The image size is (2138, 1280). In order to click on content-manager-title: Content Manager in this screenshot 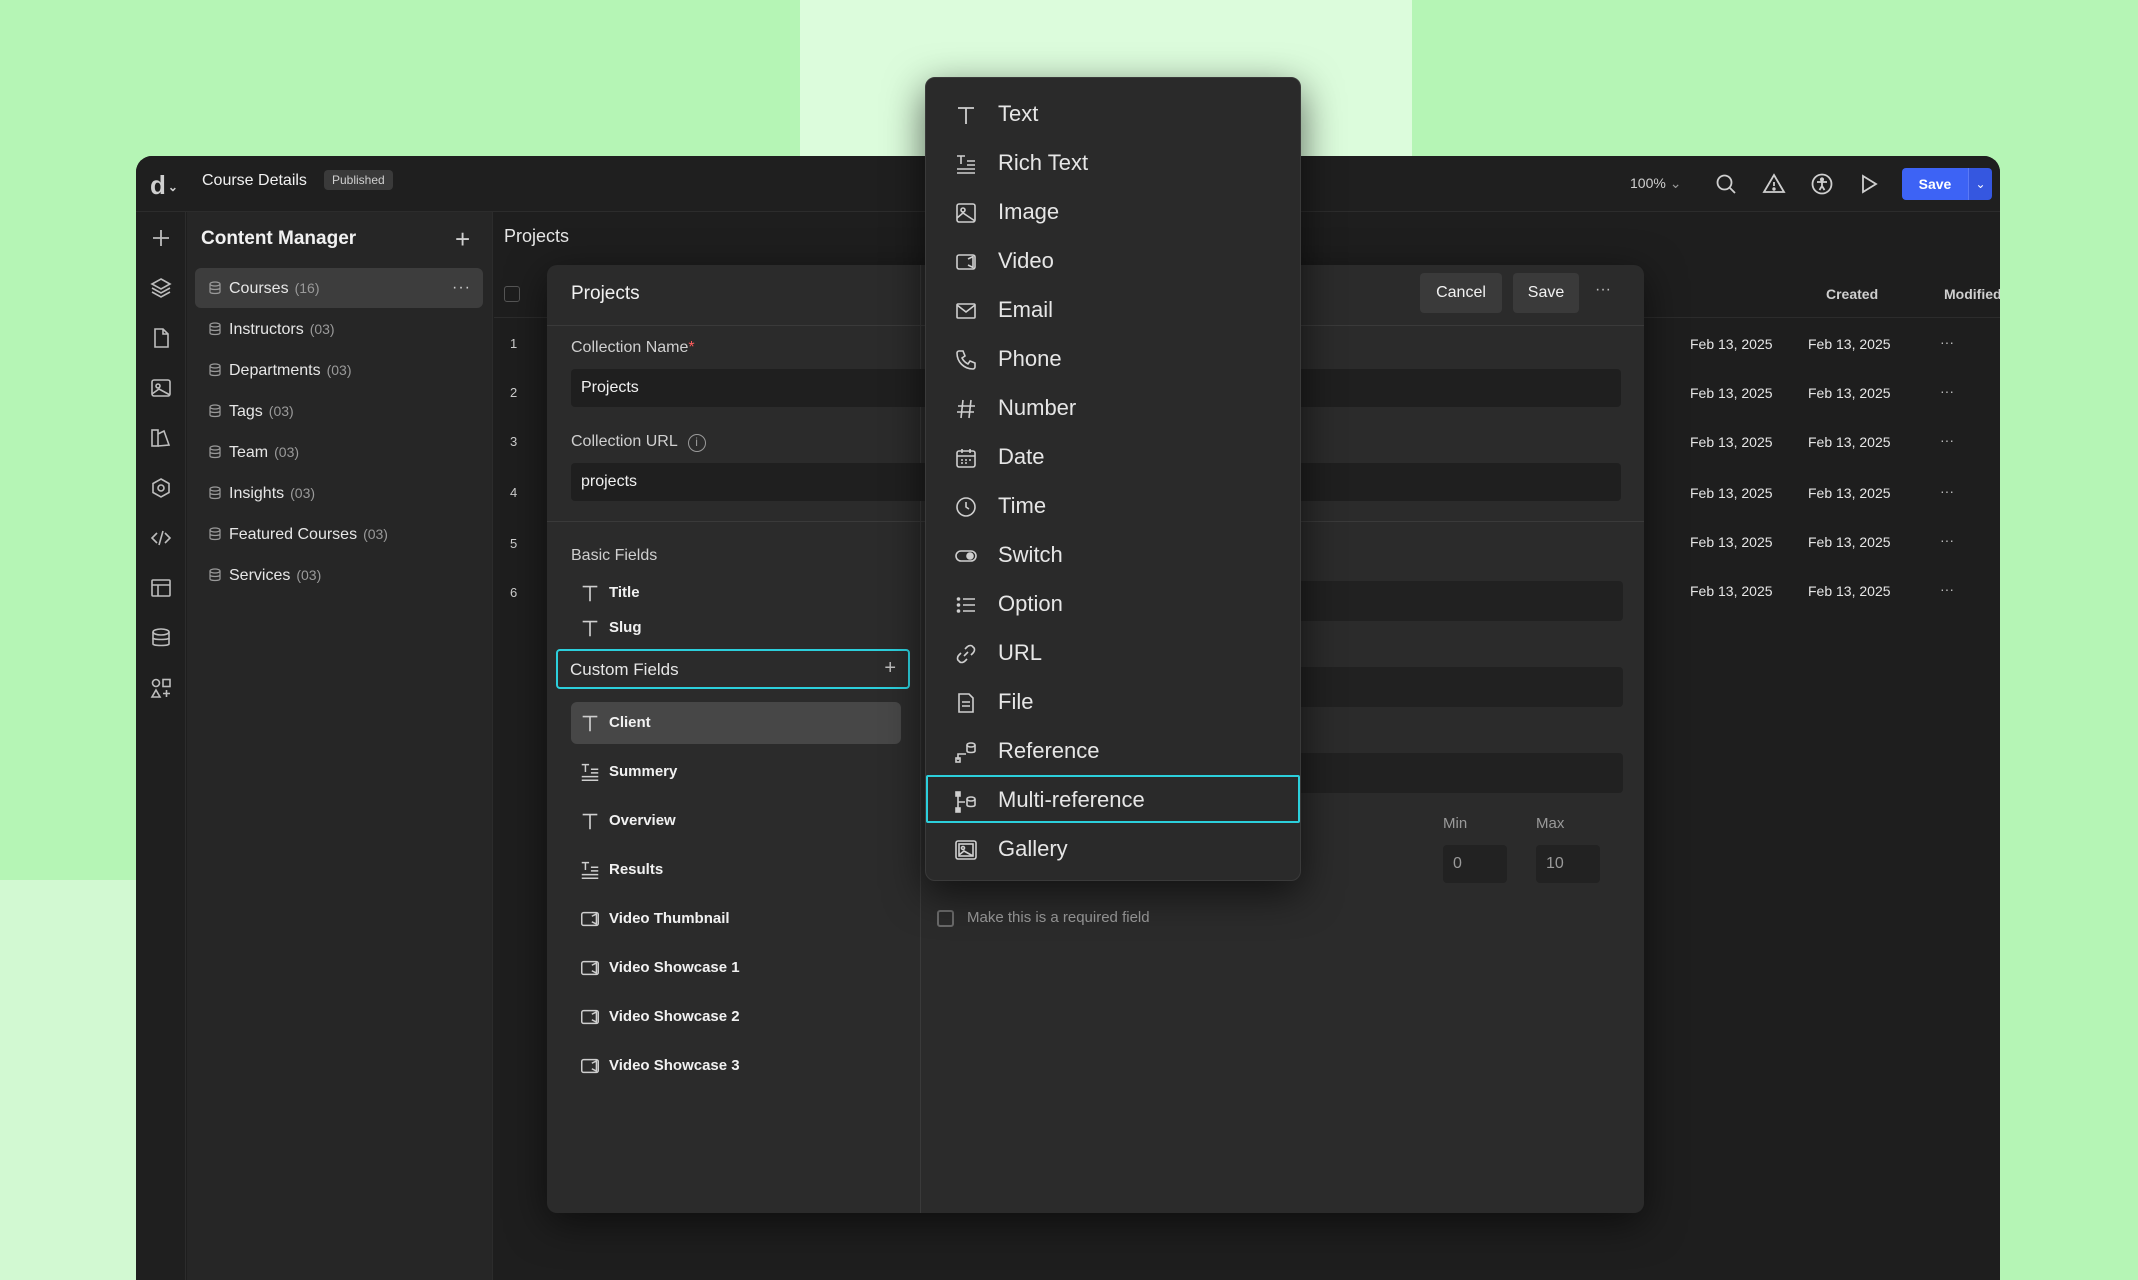, I will do `click(279, 238)`.